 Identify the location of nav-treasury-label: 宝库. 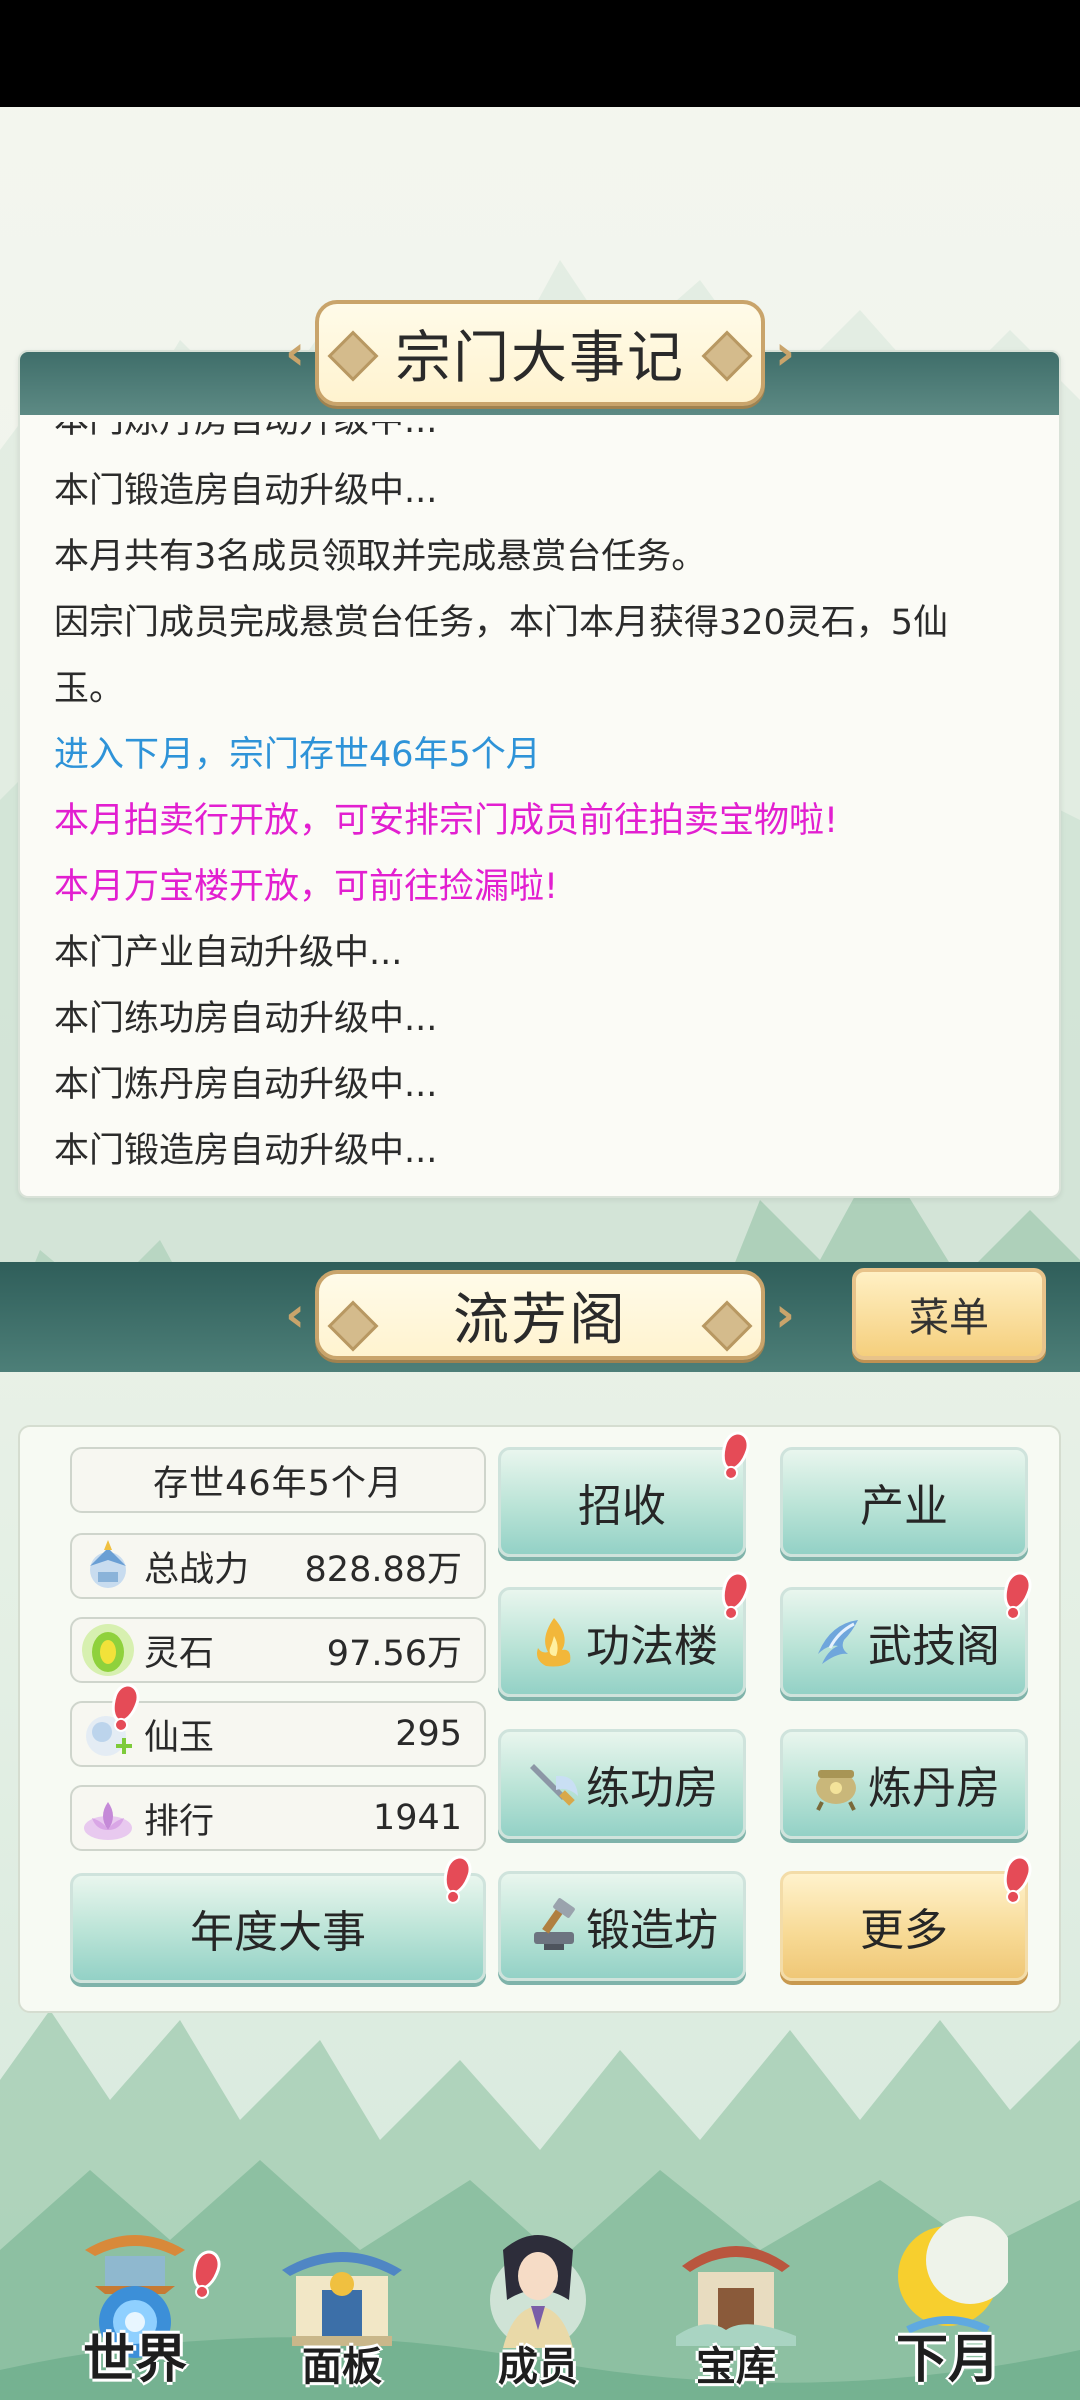
(736, 2367).